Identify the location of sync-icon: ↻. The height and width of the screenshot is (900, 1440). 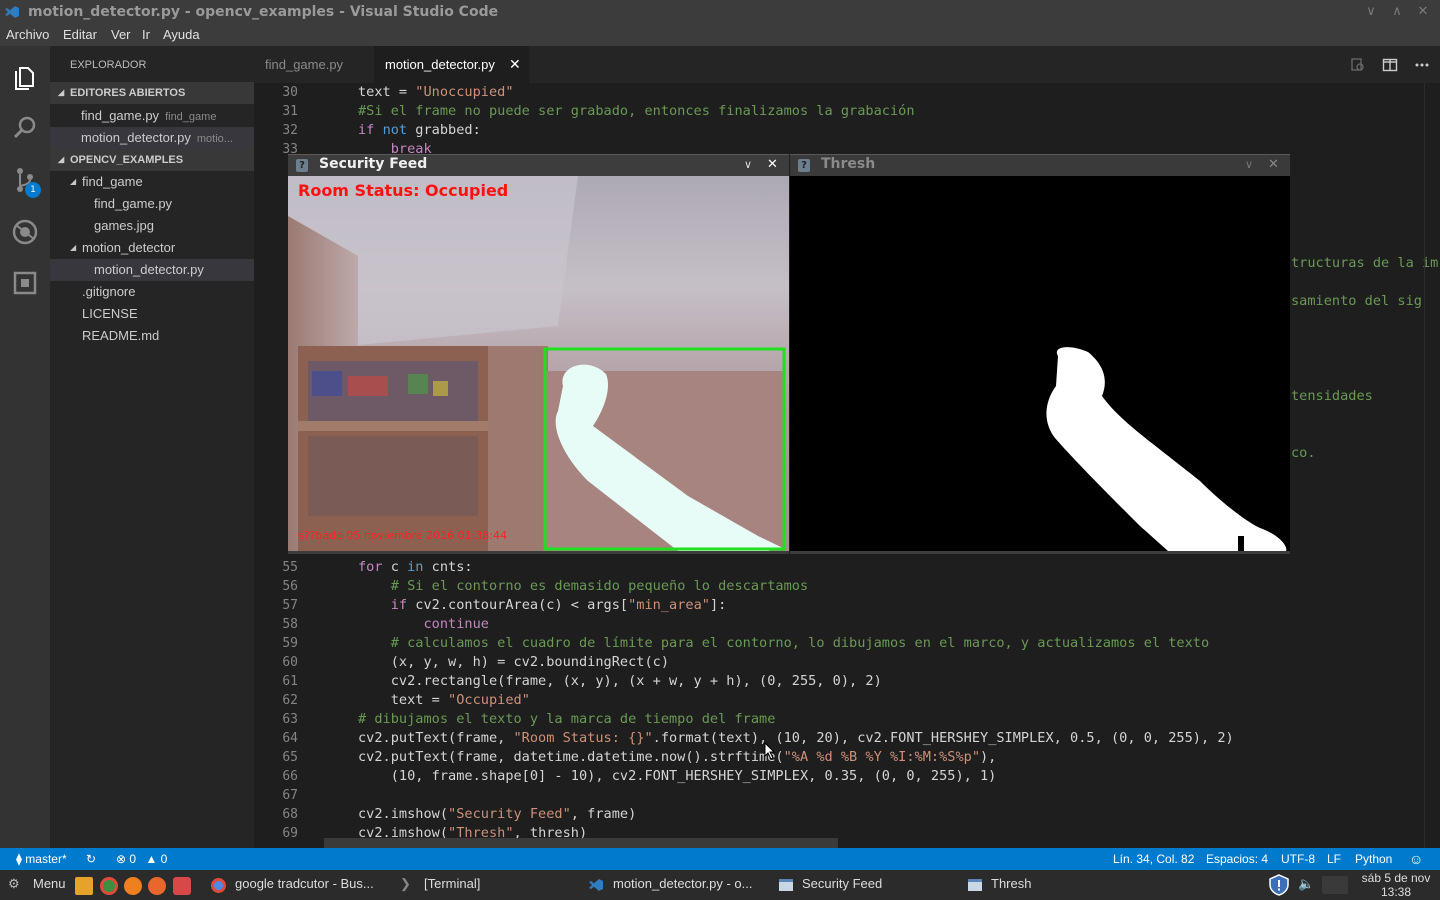
(91, 859).